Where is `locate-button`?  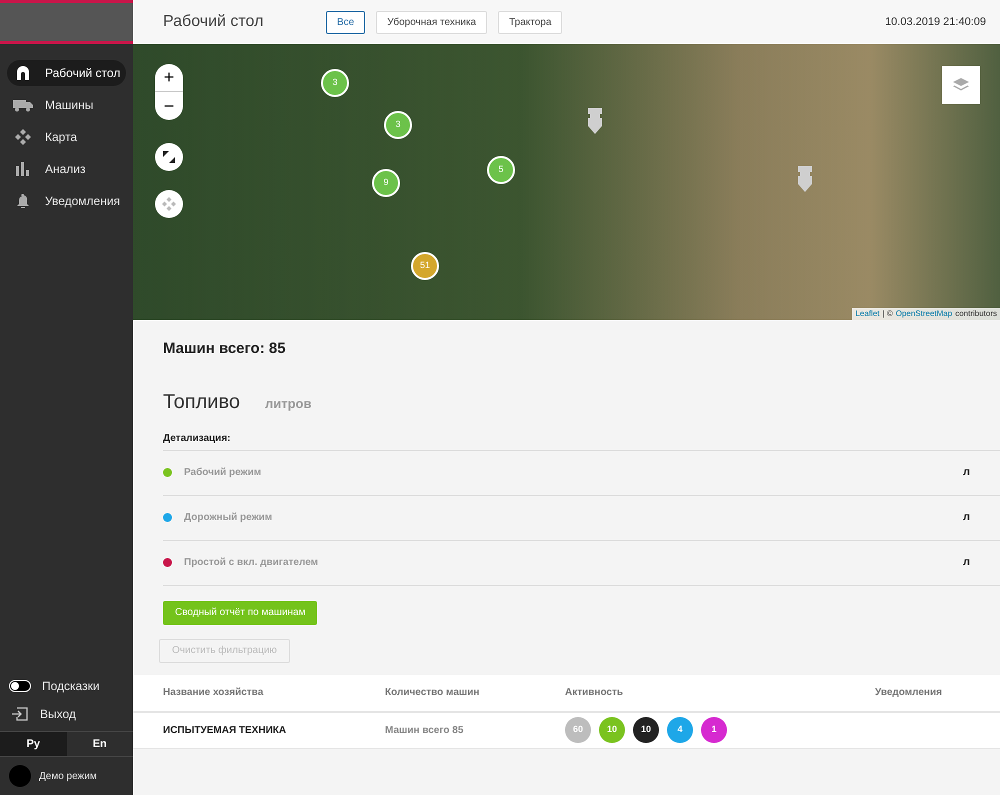 locate-button is located at coordinates (169, 204).